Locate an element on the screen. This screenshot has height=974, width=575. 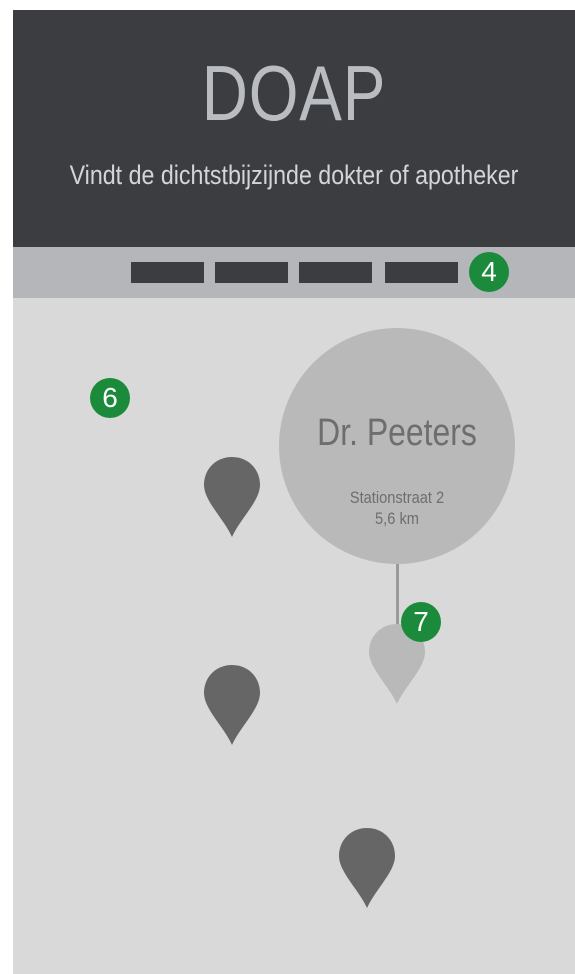
doctor-name: Dr. Peeters is located at coordinates (397, 433).